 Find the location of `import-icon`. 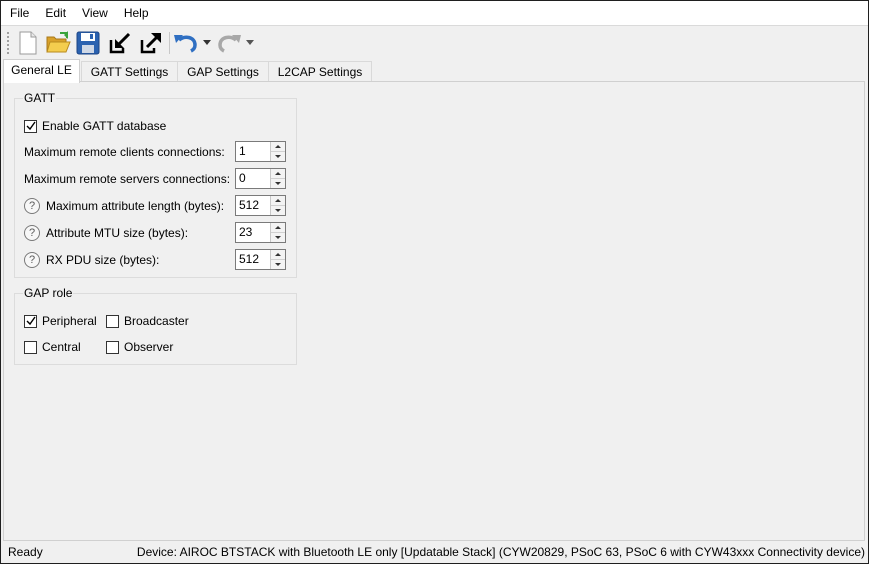

import-icon is located at coordinates (120, 43).